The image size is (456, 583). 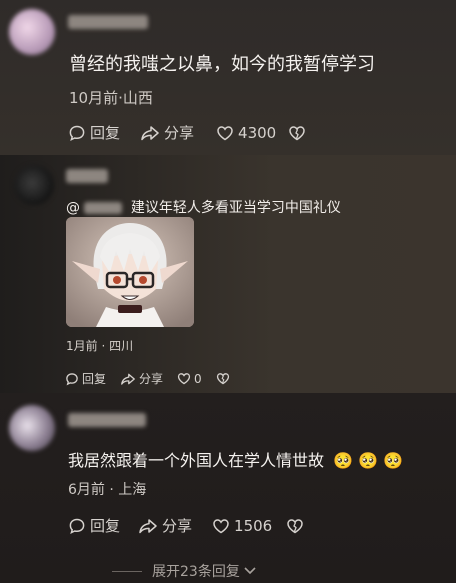 What do you see at coordinates (111, 98) in the screenshot?
I see `comment-meta: 10月前·山西` at bounding box center [111, 98].